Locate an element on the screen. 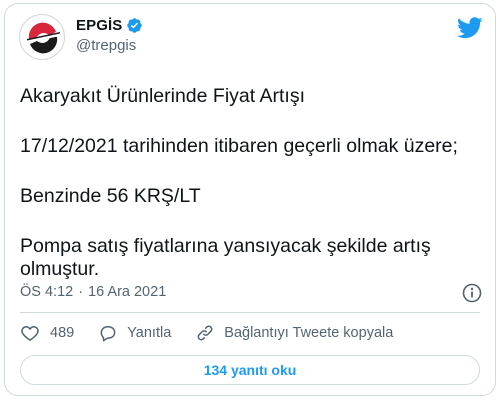 Image resolution: width=500 pixels, height=401 pixels. epgis-logo-icon is located at coordinates (43, 38).